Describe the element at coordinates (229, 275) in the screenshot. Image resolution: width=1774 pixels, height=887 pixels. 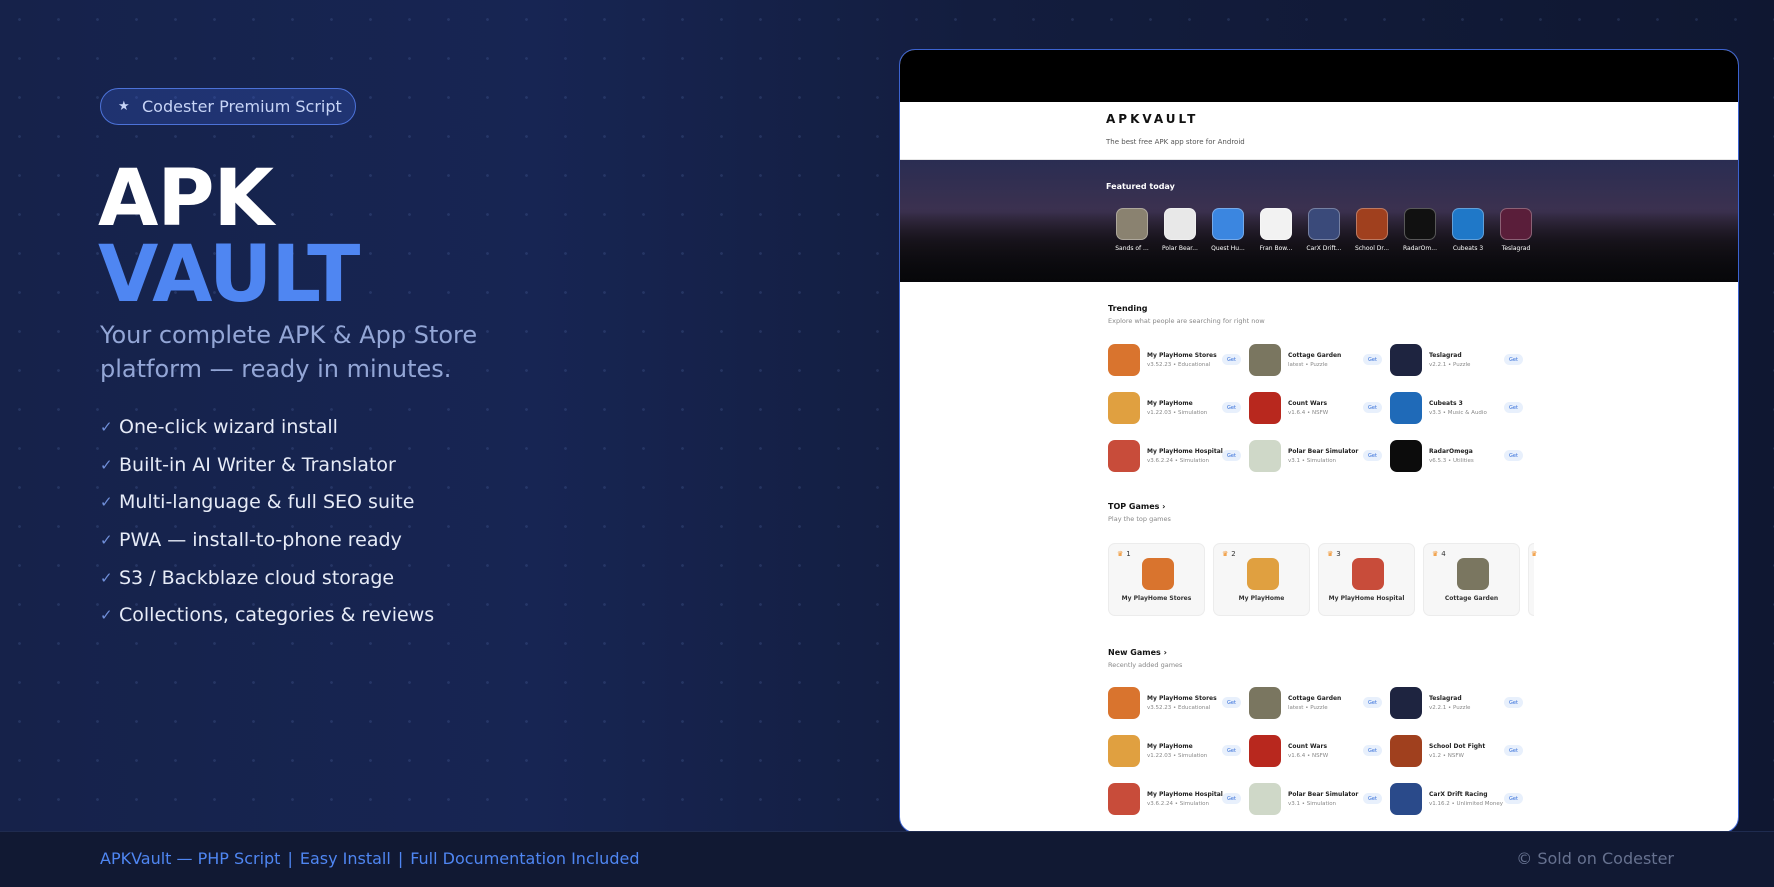
I see `title-line-2: VAULT` at that location.